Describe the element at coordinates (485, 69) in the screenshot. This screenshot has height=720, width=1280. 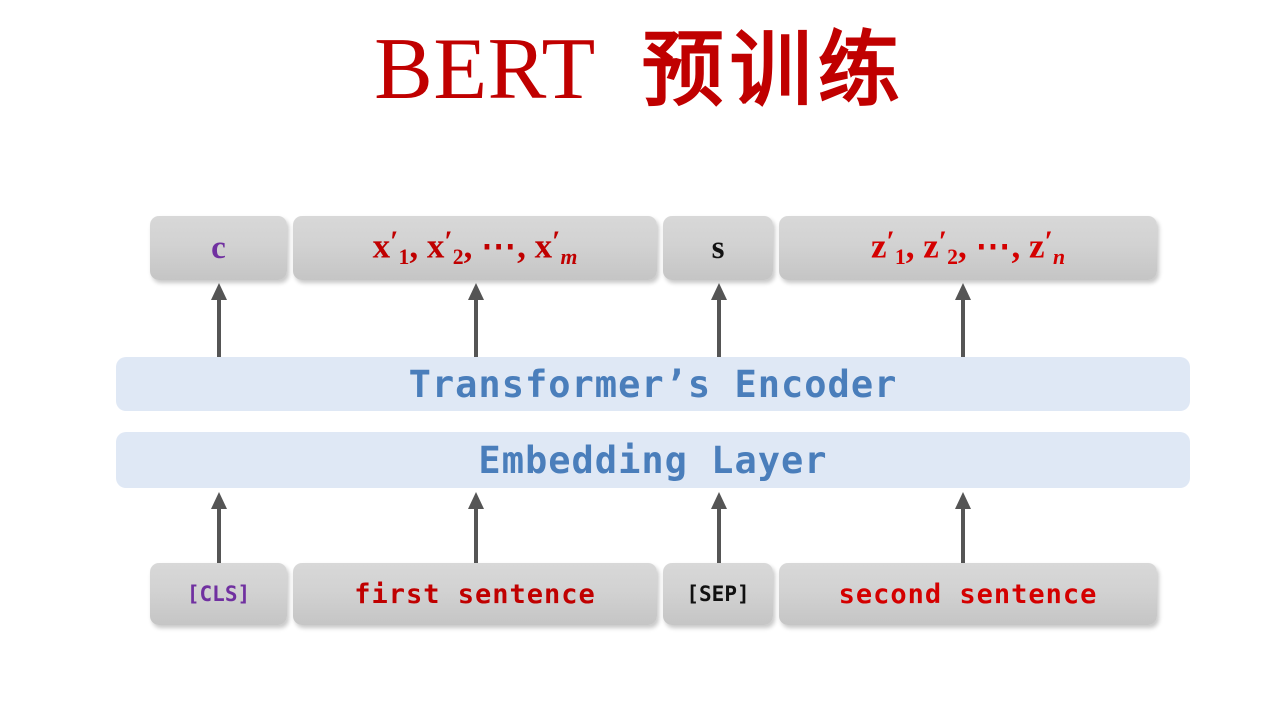
I see `page-title-en: BERT` at that location.